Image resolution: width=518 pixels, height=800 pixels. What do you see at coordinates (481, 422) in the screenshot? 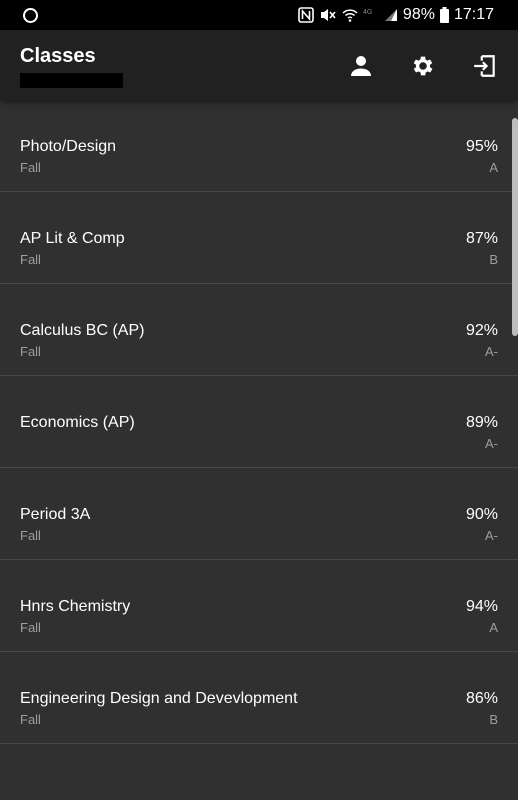
I see `class-percent: 89%` at bounding box center [481, 422].